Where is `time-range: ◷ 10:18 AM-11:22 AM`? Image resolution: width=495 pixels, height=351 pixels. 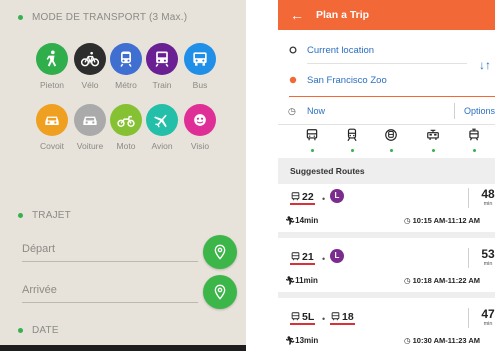 time-range: ◷ 10:18 AM-11:22 AM is located at coordinates (442, 280).